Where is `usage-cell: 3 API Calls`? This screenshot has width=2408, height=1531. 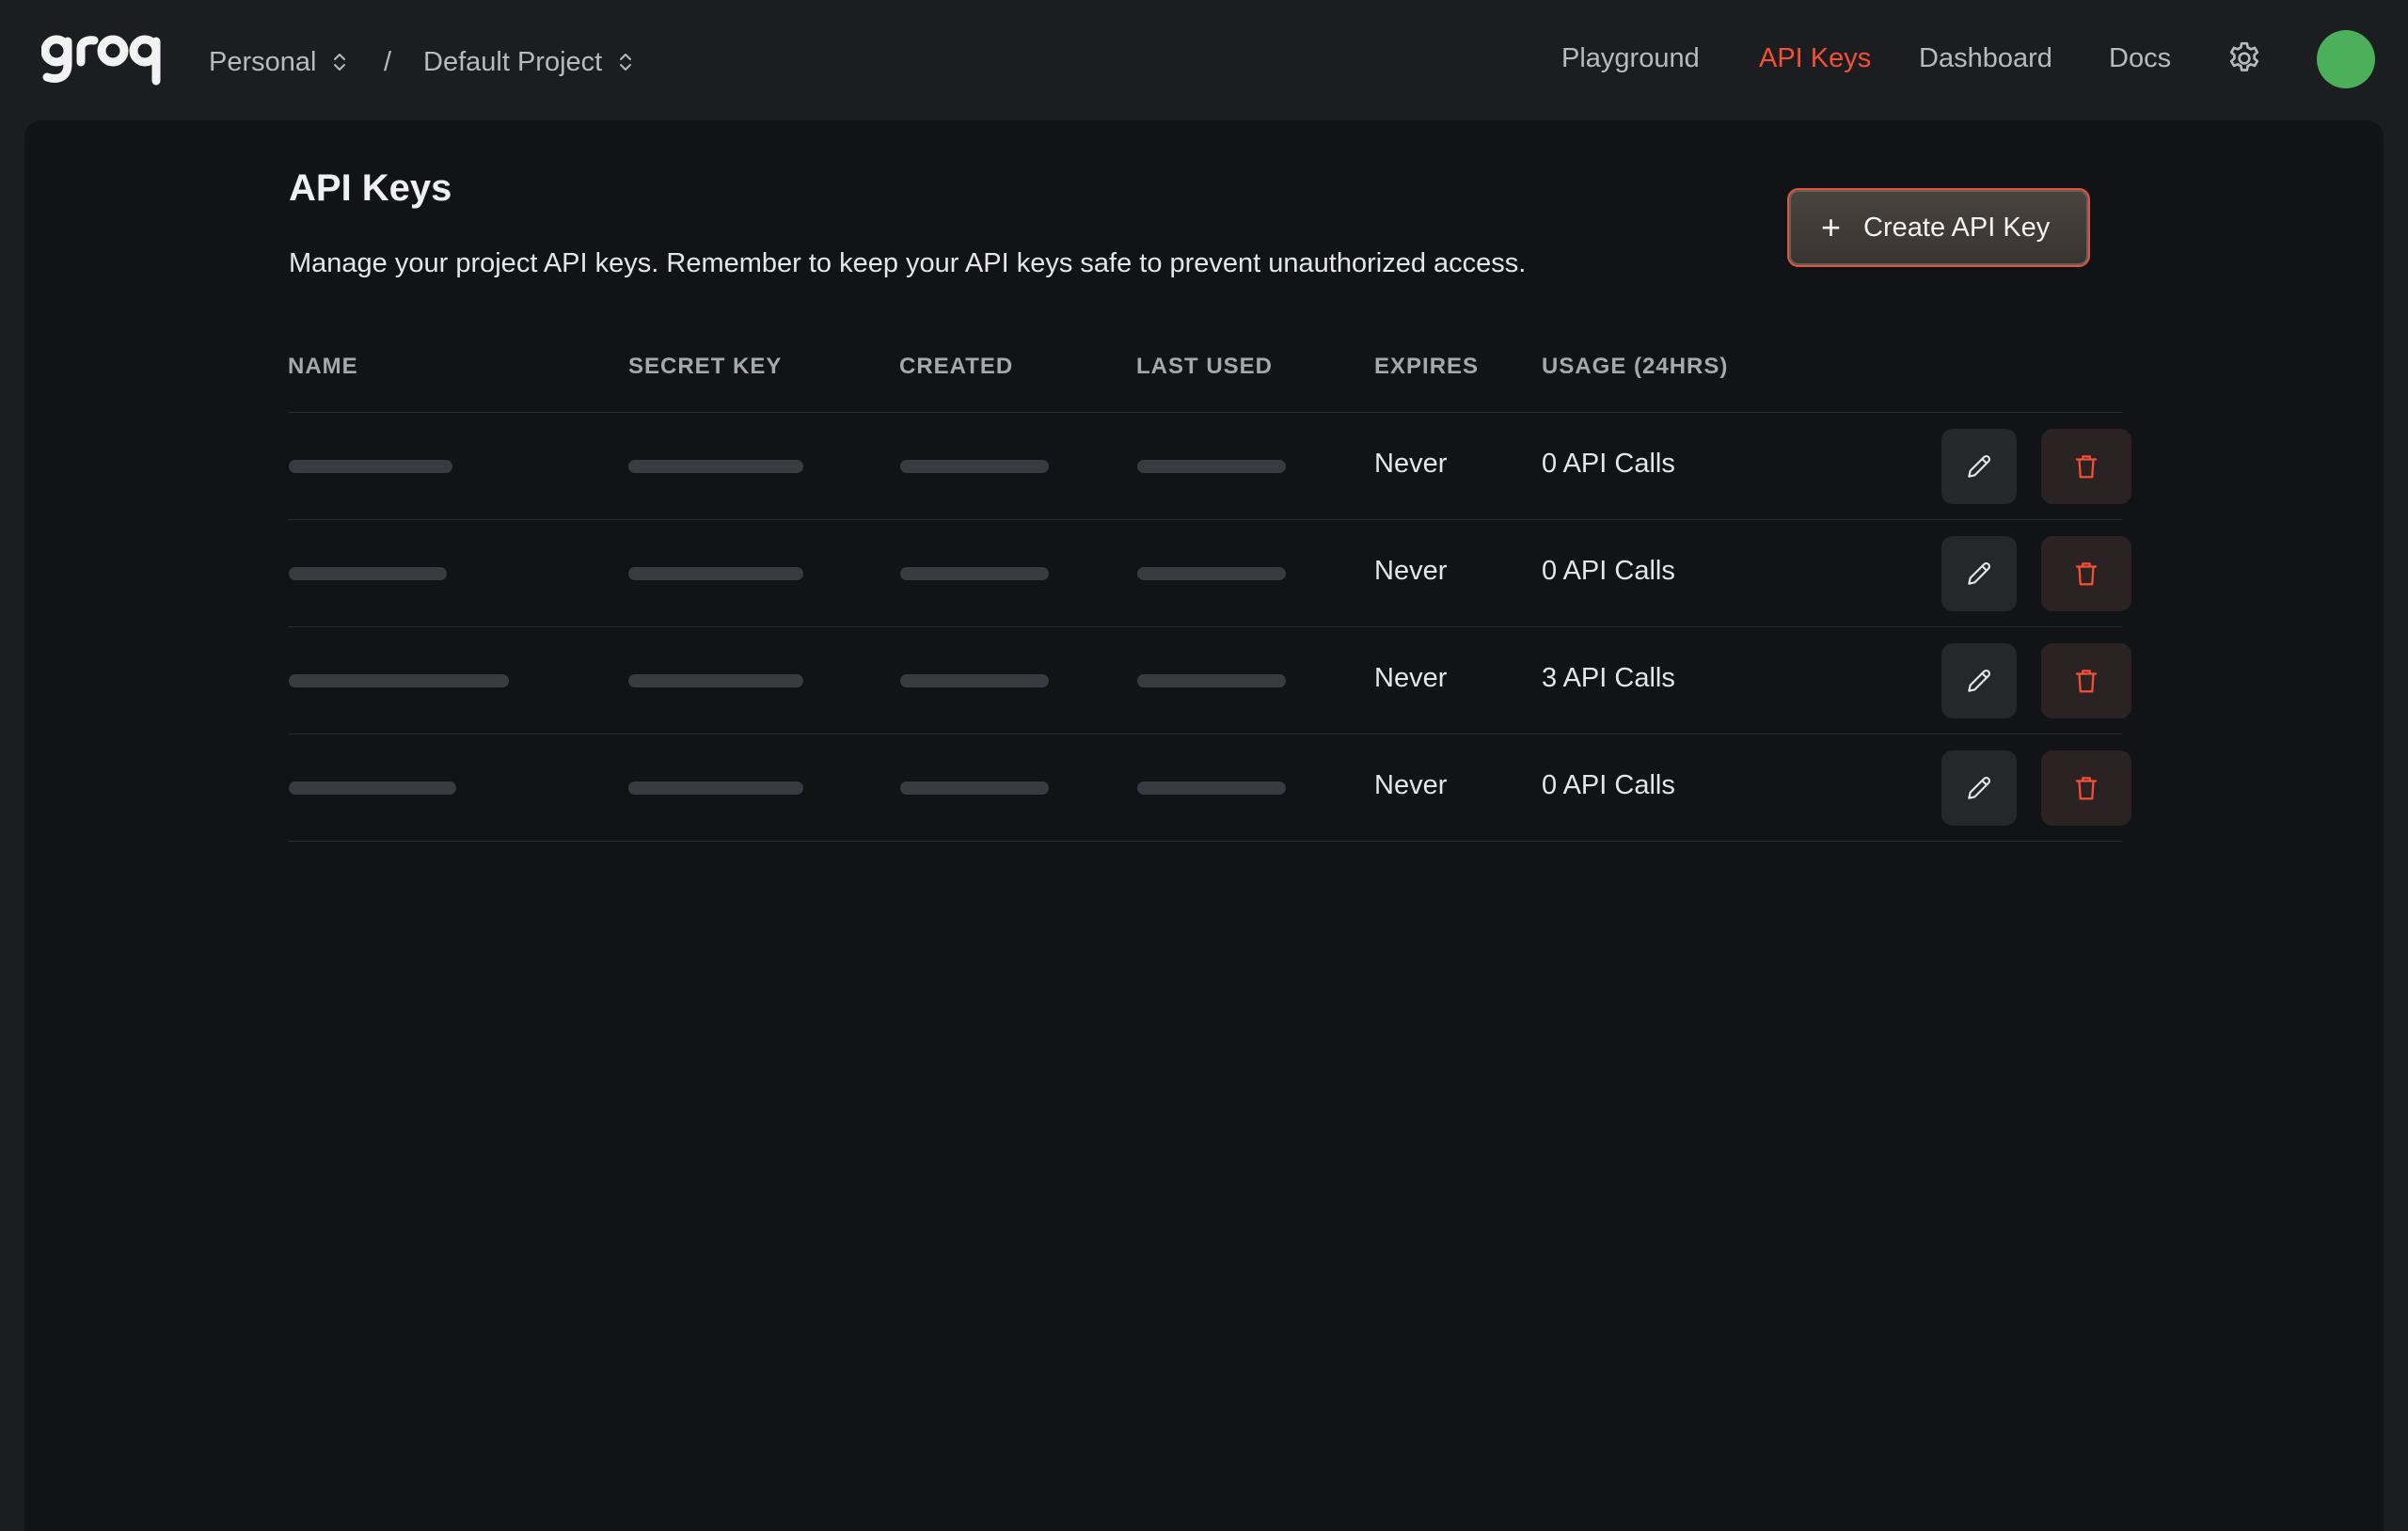 usage-cell: 3 API Calls is located at coordinates (1609, 678).